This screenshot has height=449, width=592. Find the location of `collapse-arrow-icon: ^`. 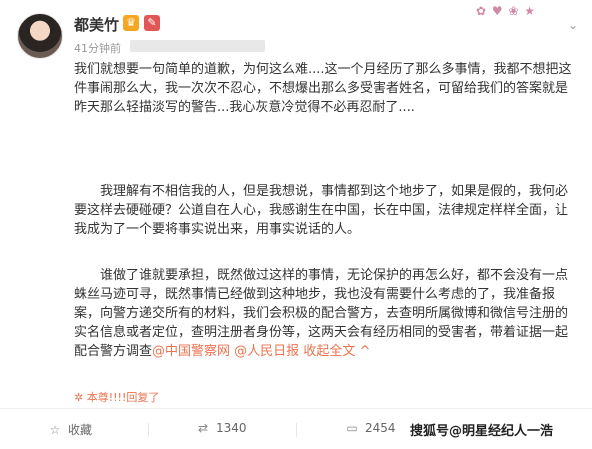

collapse-arrow-icon: ^ is located at coordinates (365, 351).